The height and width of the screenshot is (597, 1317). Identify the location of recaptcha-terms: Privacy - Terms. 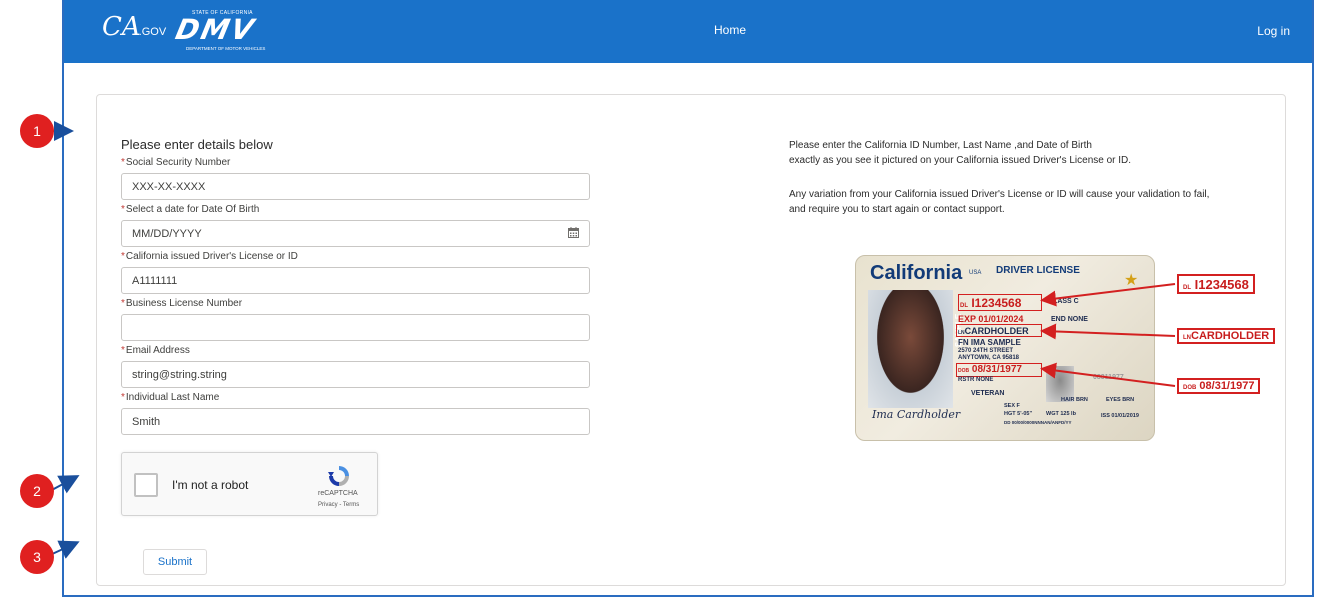
(338, 505).